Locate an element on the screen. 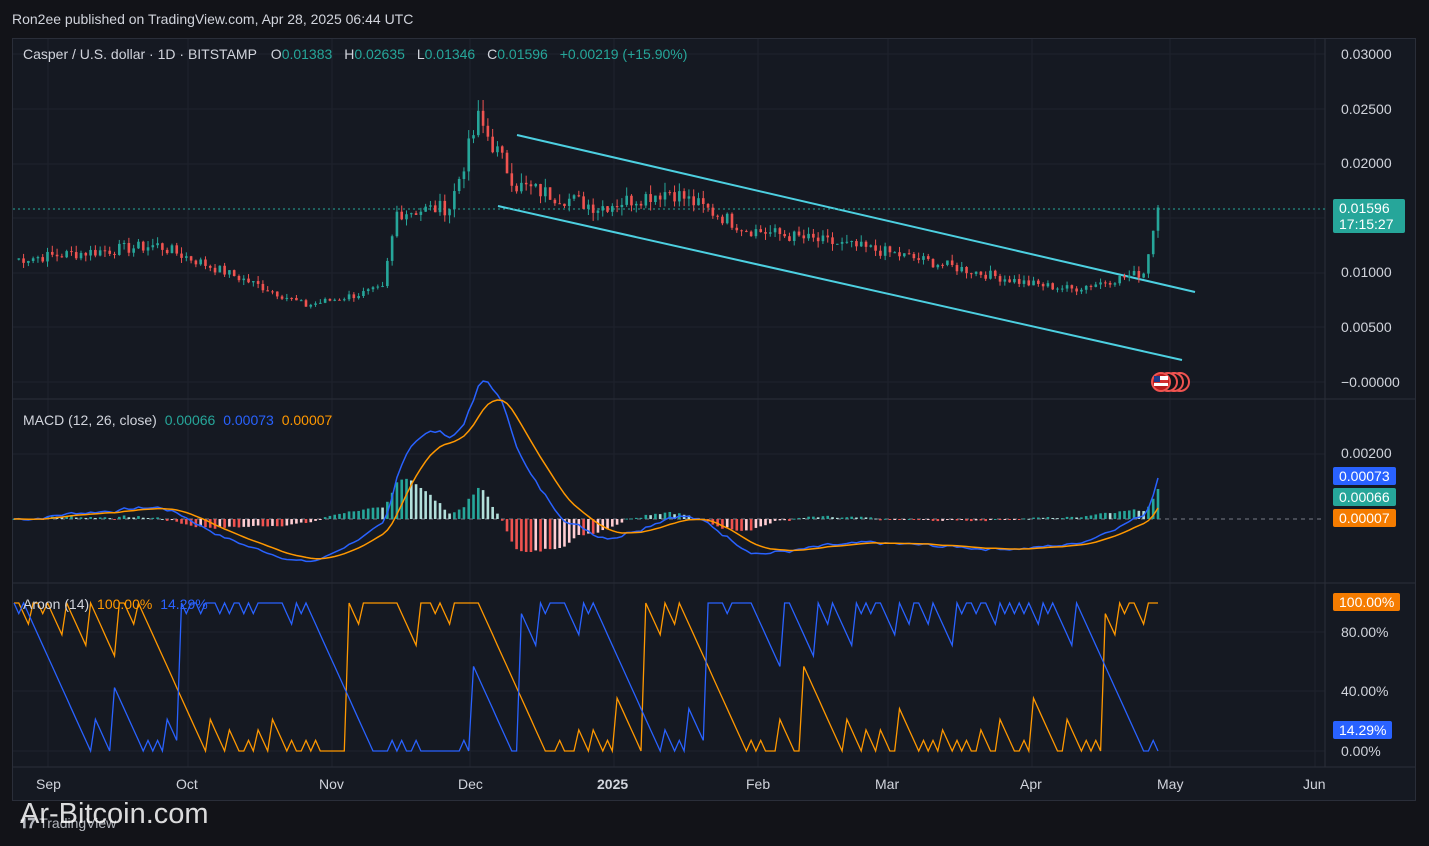  time-axis-label: 2025 is located at coordinates (613, 784).